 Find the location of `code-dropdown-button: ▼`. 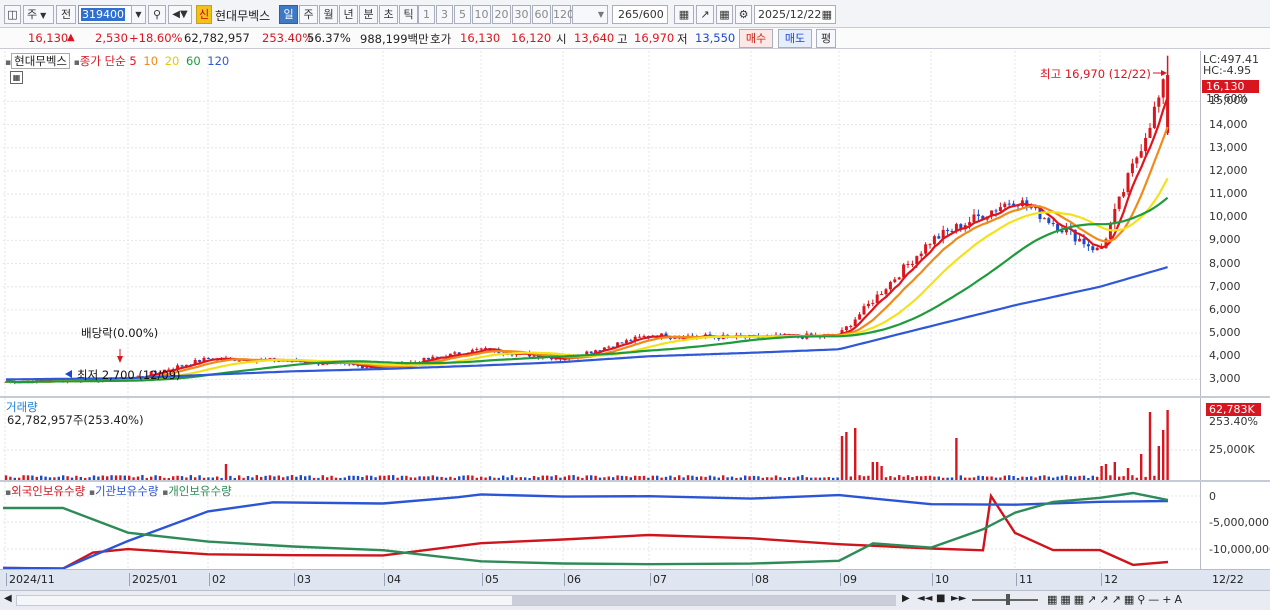

code-dropdown-button: ▼ is located at coordinates (138, 14).